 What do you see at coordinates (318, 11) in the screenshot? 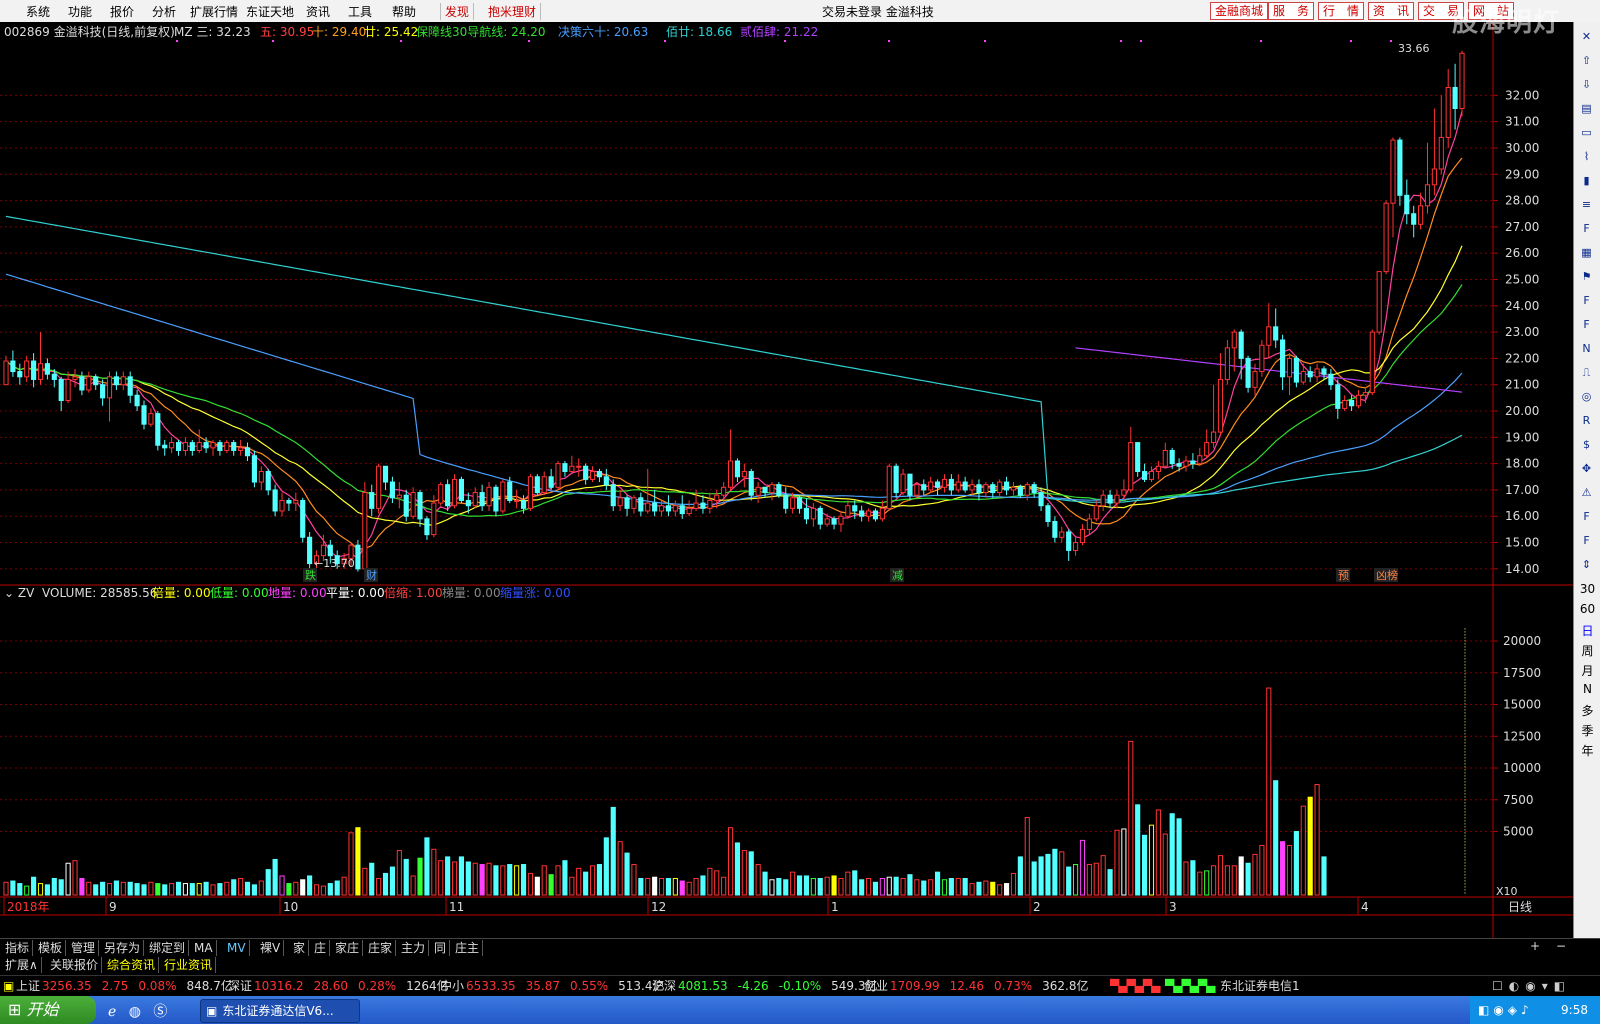
I see `menu-6: 资讯` at bounding box center [318, 11].